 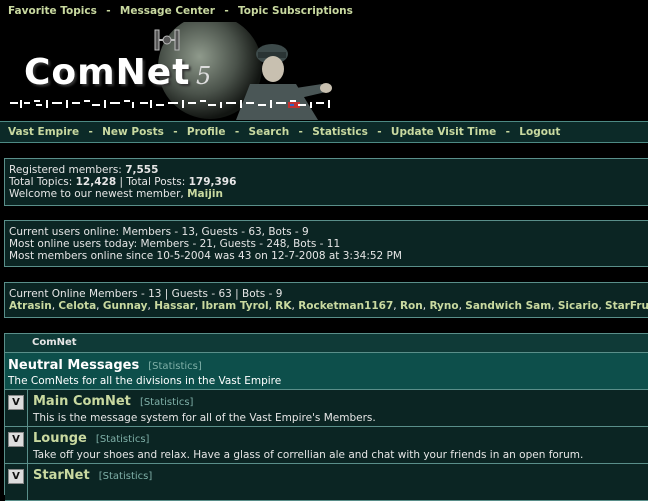 I want to click on member-link: Rocketman1167, so click(x=345, y=306).